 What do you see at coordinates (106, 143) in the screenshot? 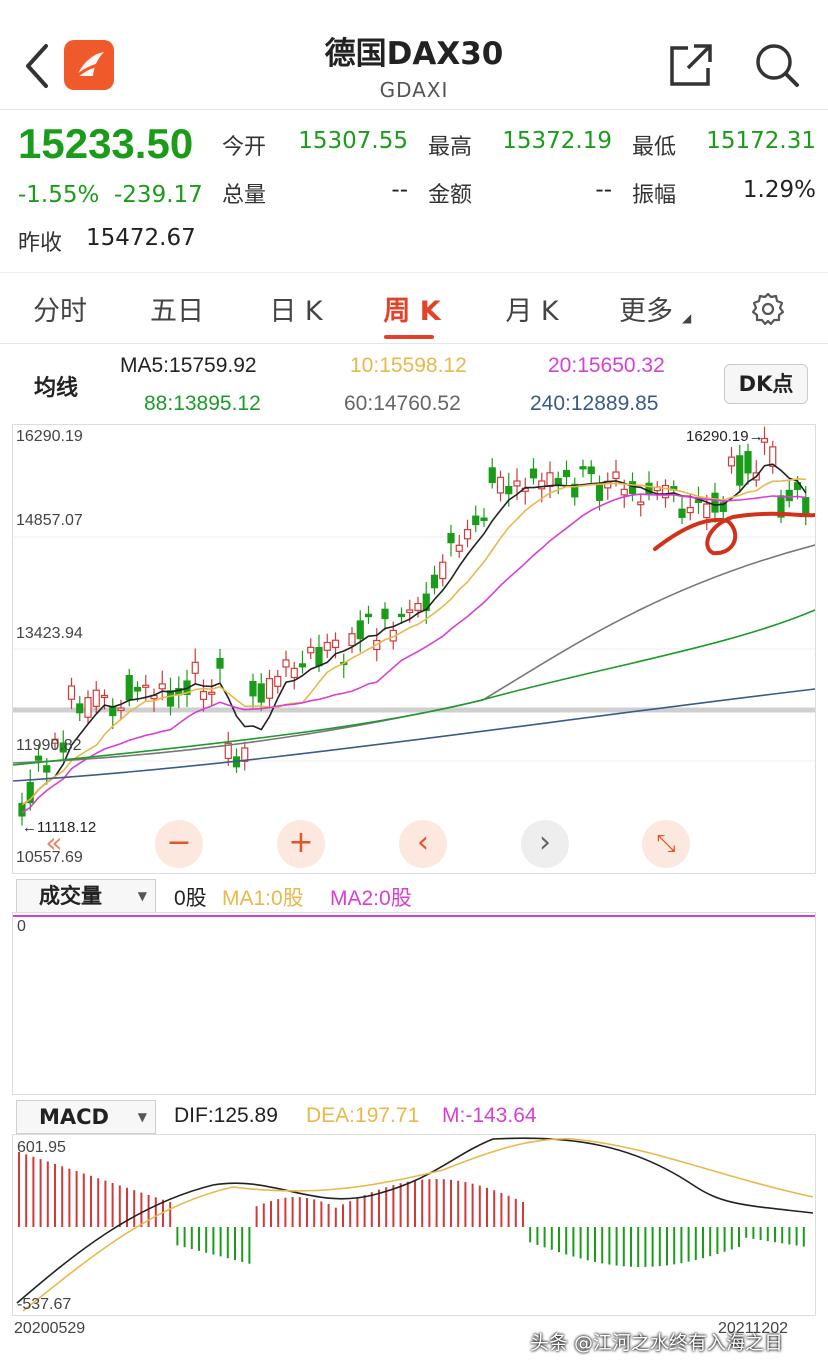
I see `current-price: 15233.50` at bounding box center [106, 143].